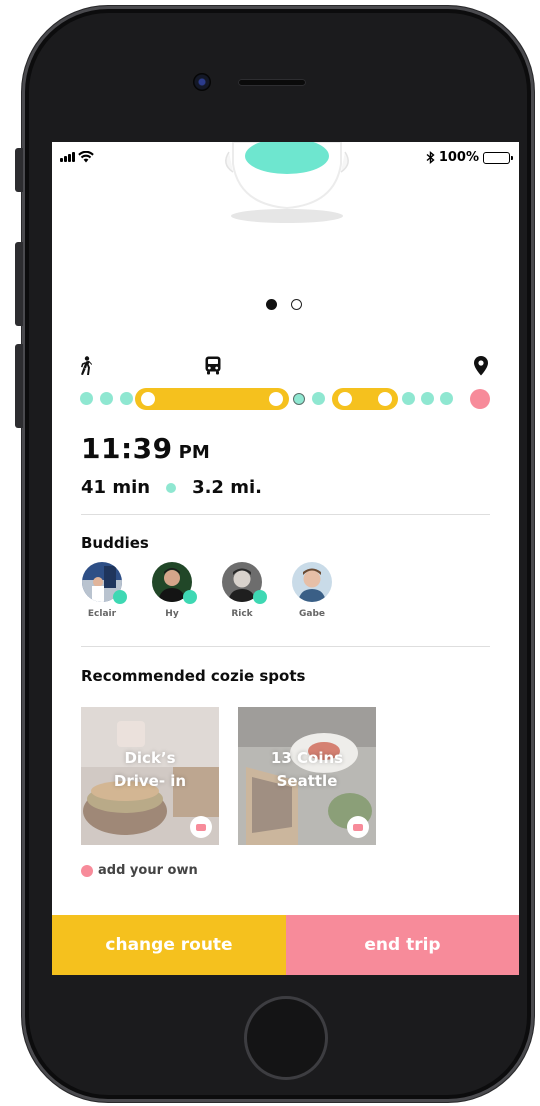 The height and width of the screenshot is (1106, 540). I want to click on spots-title: Recommended cozie spots, so click(193, 676).